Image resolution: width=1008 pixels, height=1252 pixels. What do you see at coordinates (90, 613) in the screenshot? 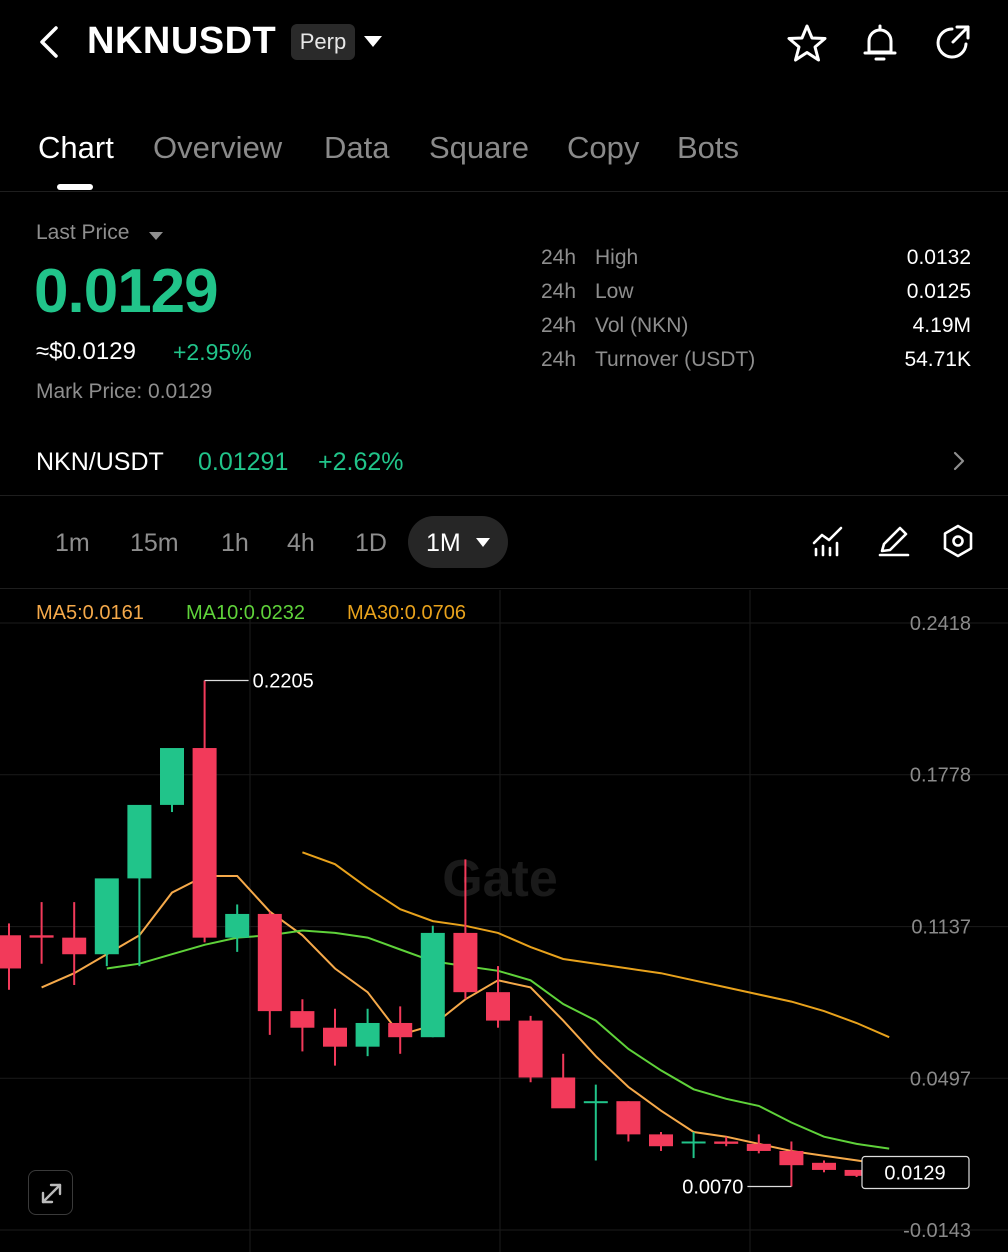
I see `ma5-indicator: MA5:0.0161` at bounding box center [90, 613].